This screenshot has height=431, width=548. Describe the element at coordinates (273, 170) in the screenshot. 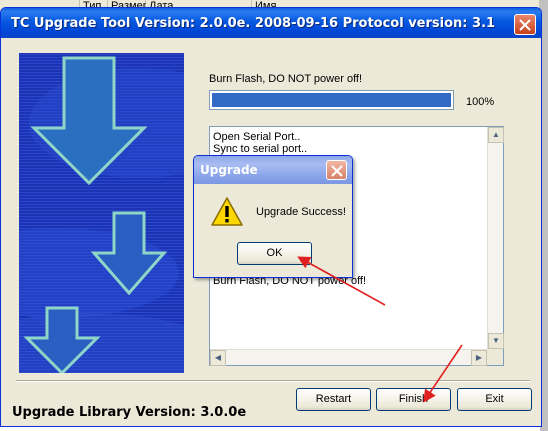

I see `dialog-titlebar: Upgrade` at that location.